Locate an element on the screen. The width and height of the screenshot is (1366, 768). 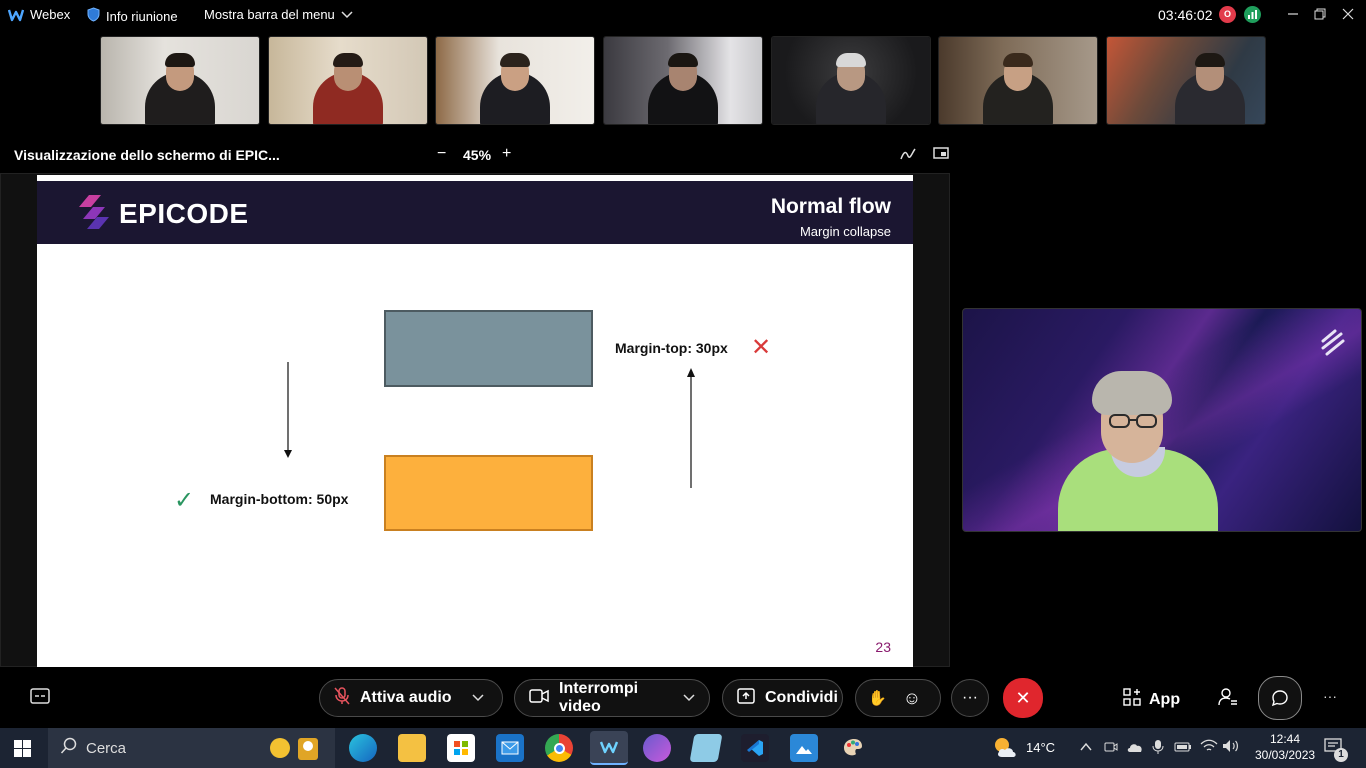
video-camera-icon is located at coordinates (539, 698).